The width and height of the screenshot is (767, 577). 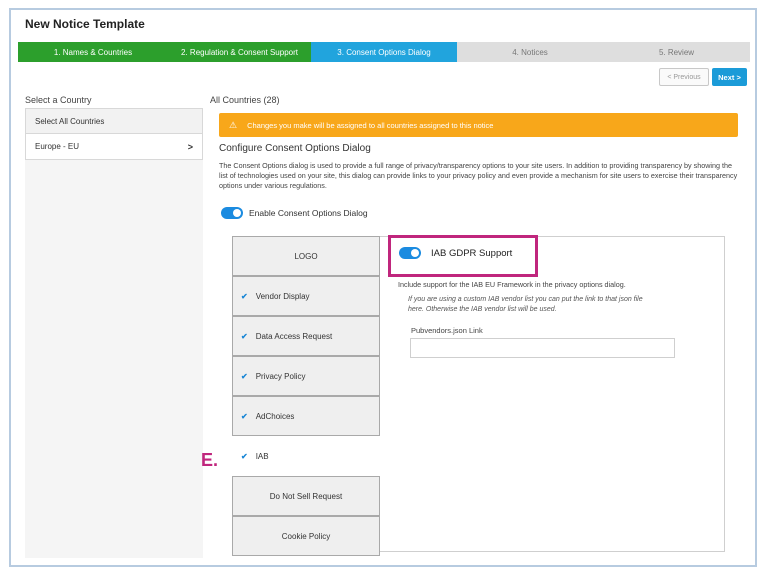 I want to click on warning-icon: ⚠, so click(x=233, y=124).